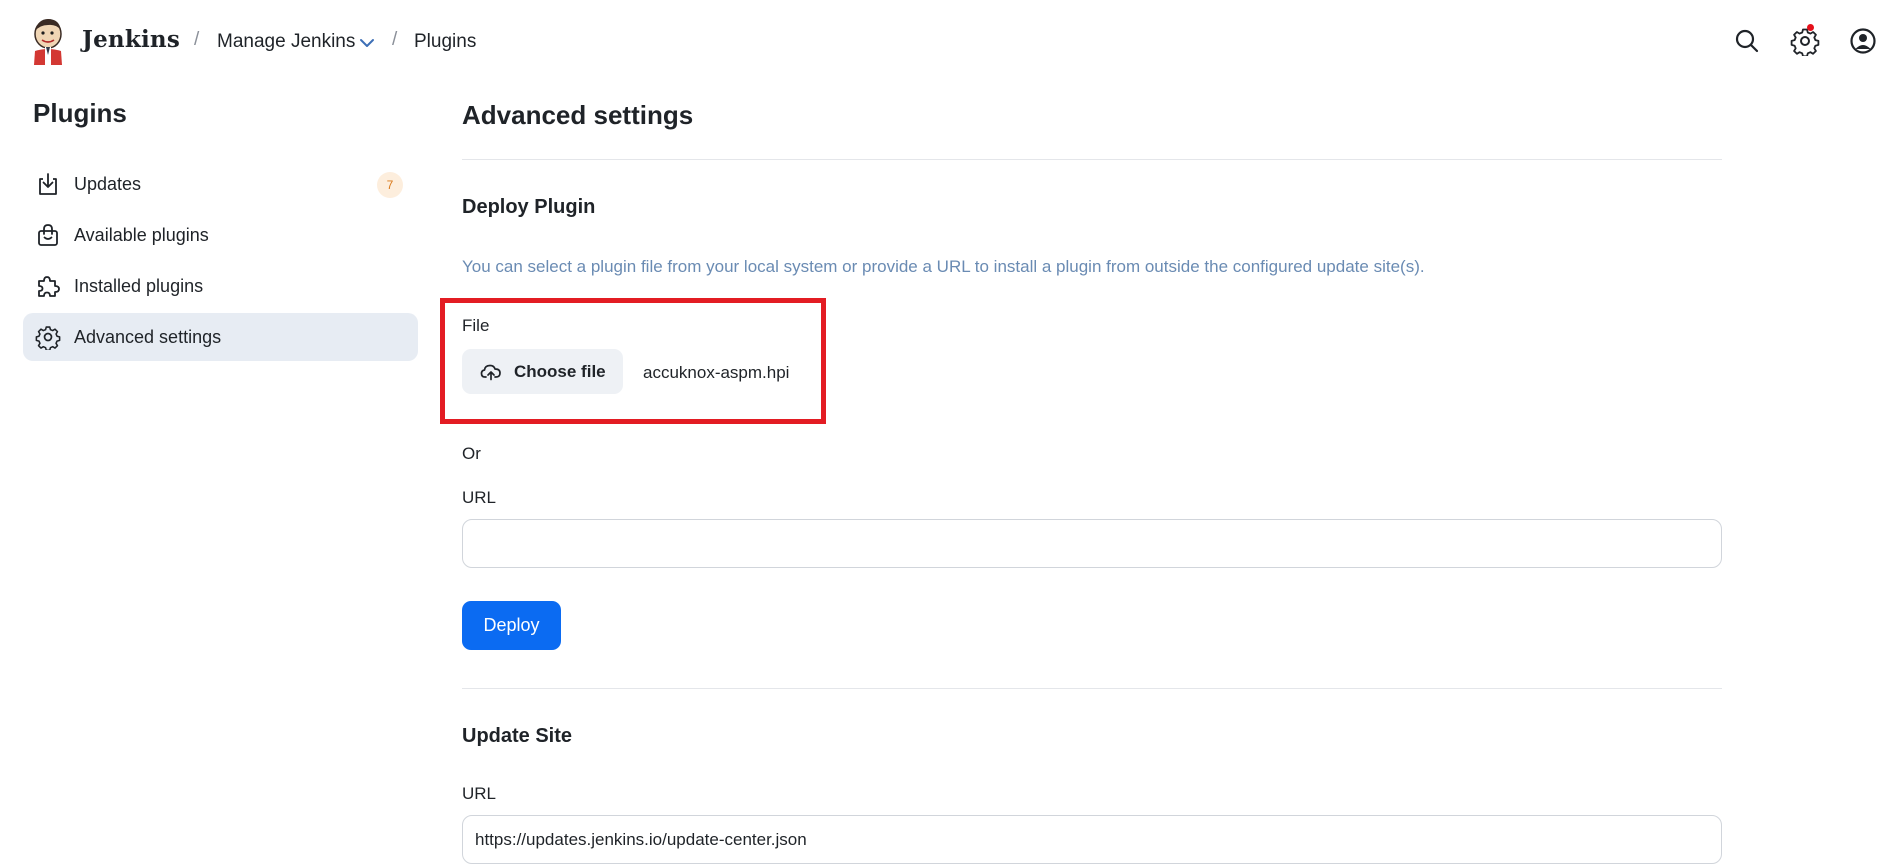 This screenshot has width=1898, height=866. I want to click on sidebar-item-updates: Updates 7, so click(220, 184).